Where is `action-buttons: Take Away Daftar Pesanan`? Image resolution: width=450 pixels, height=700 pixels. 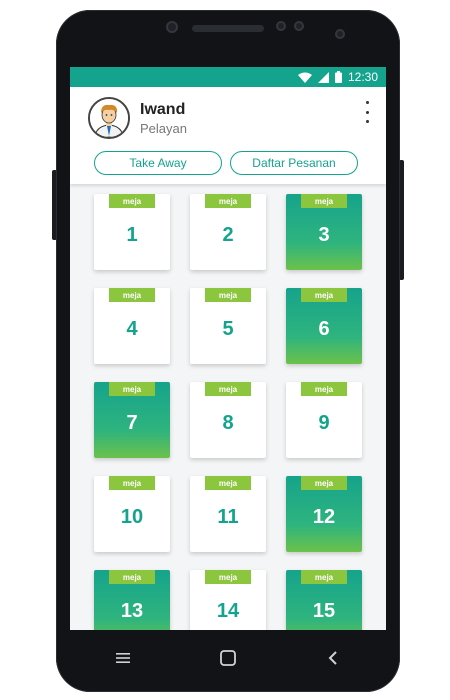 action-buttons: Take Away Daftar Pesanan is located at coordinates (233, 163).